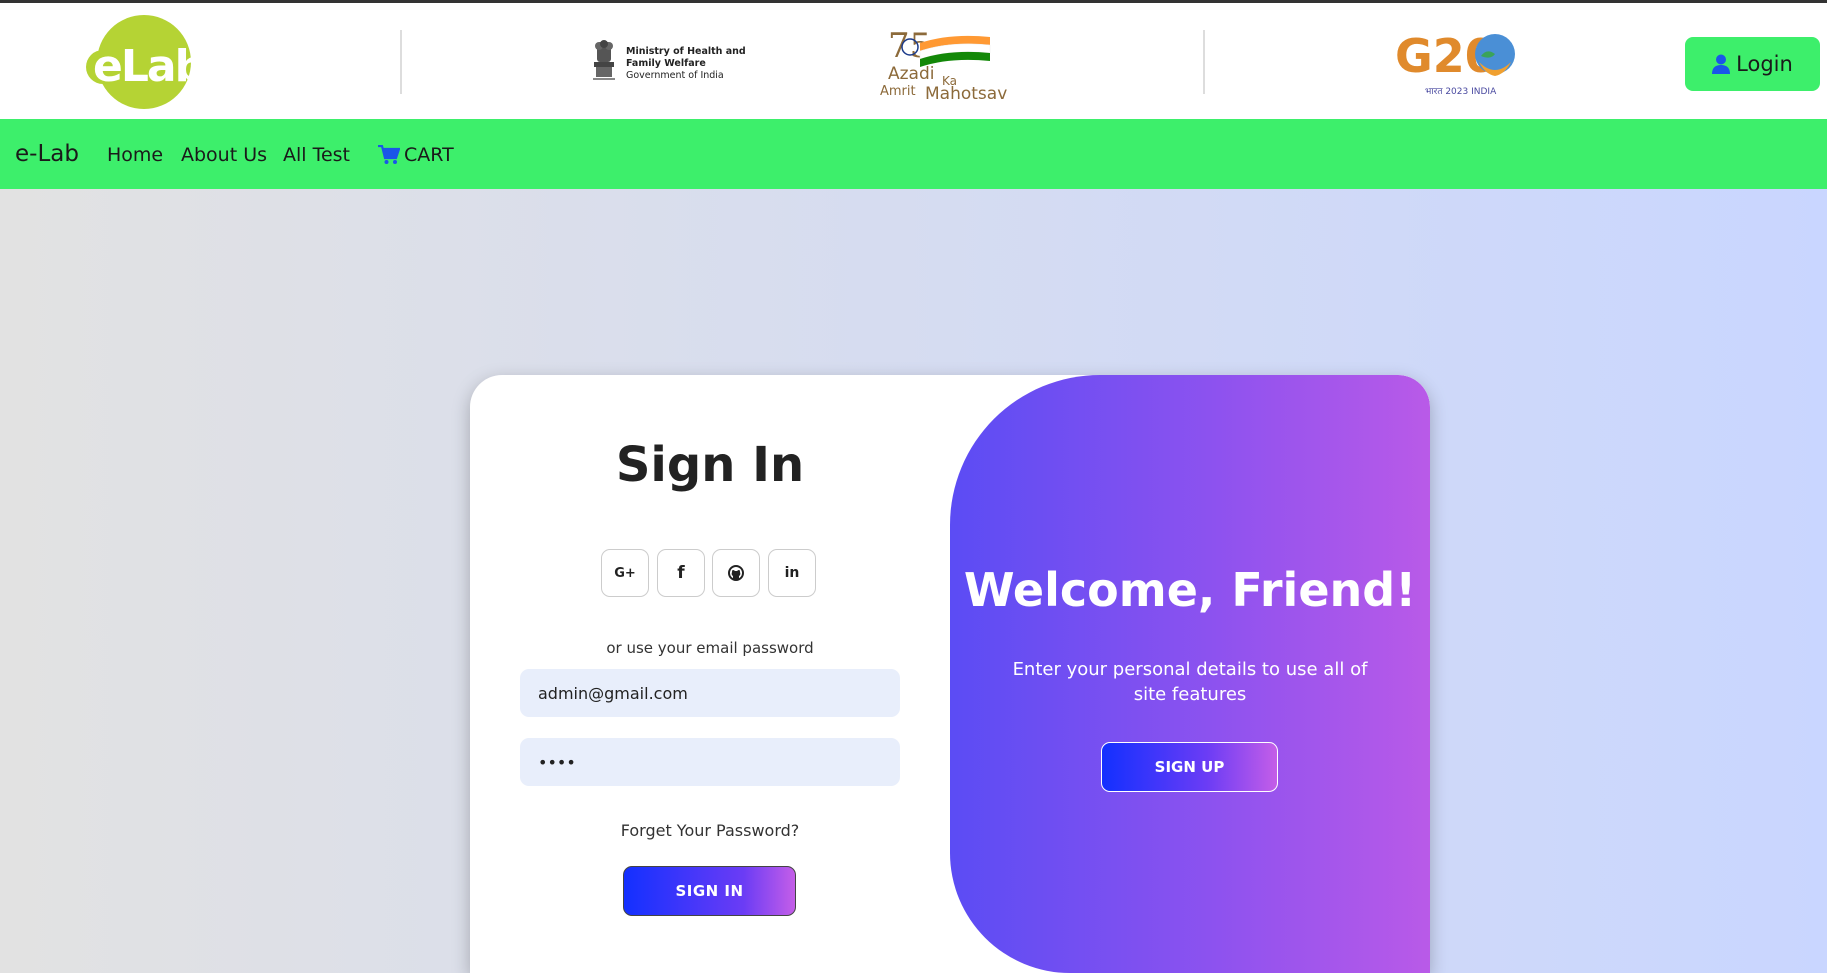 This screenshot has width=1827, height=973. Describe the element at coordinates (710, 693) in the screenshot. I see `email-field: admin@gmail.com` at that location.